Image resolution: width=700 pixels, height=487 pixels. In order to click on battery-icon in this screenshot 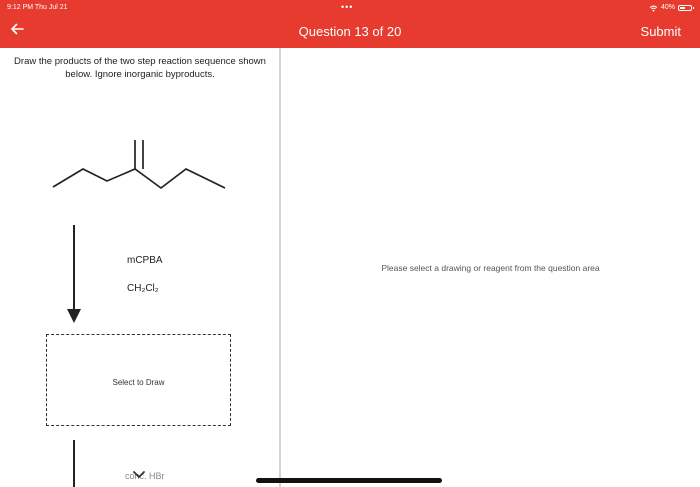, I will do `click(686, 8)`.